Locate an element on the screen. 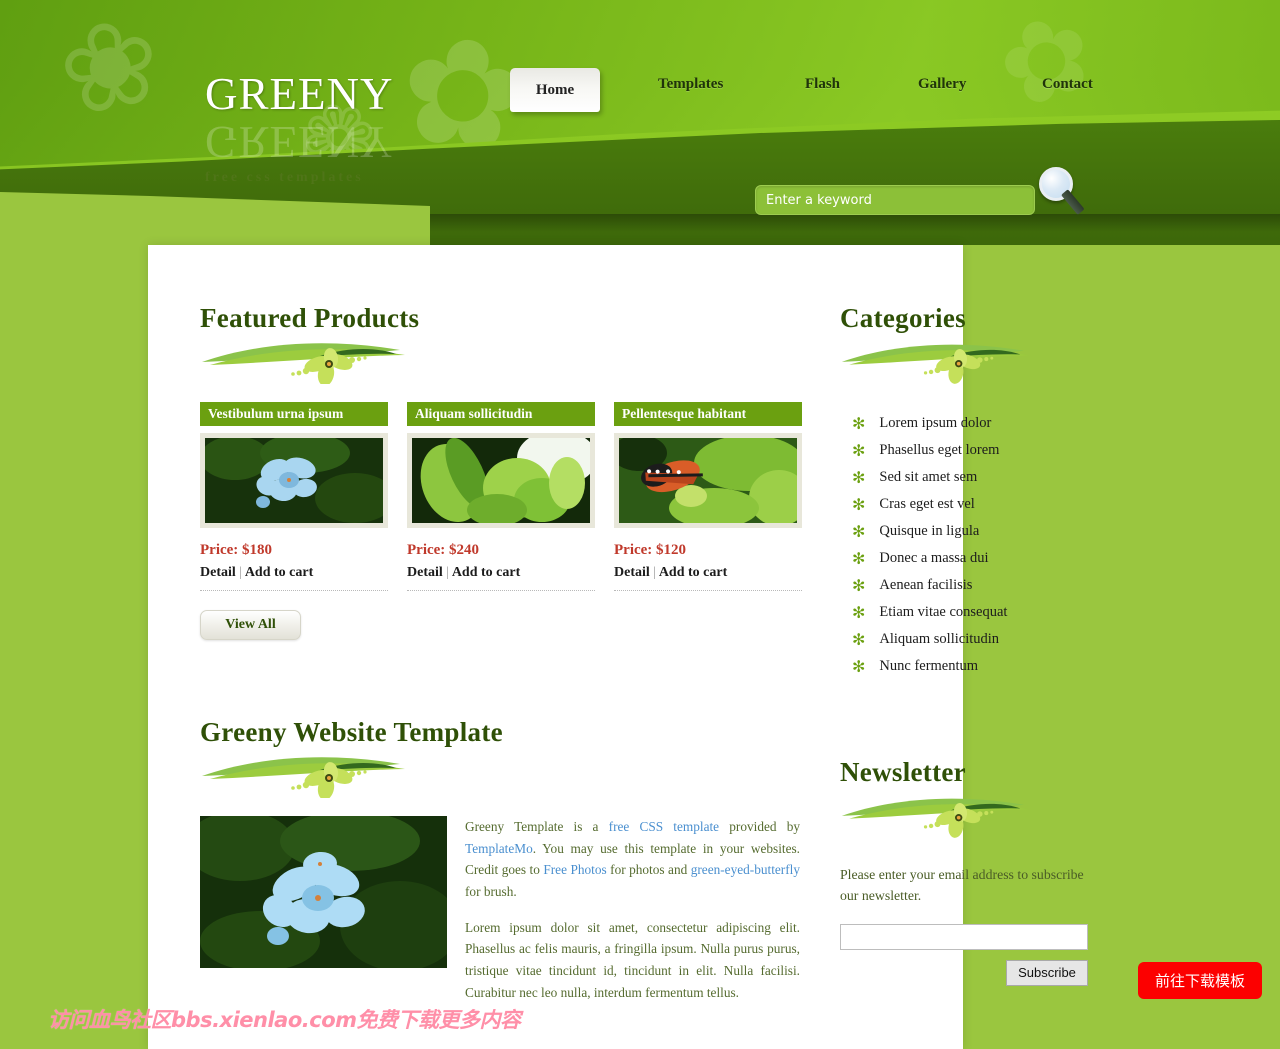 This screenshot has height=1049, width=1280. download-template-button: 前往下载模板 is located at coordinates (1200, 980).